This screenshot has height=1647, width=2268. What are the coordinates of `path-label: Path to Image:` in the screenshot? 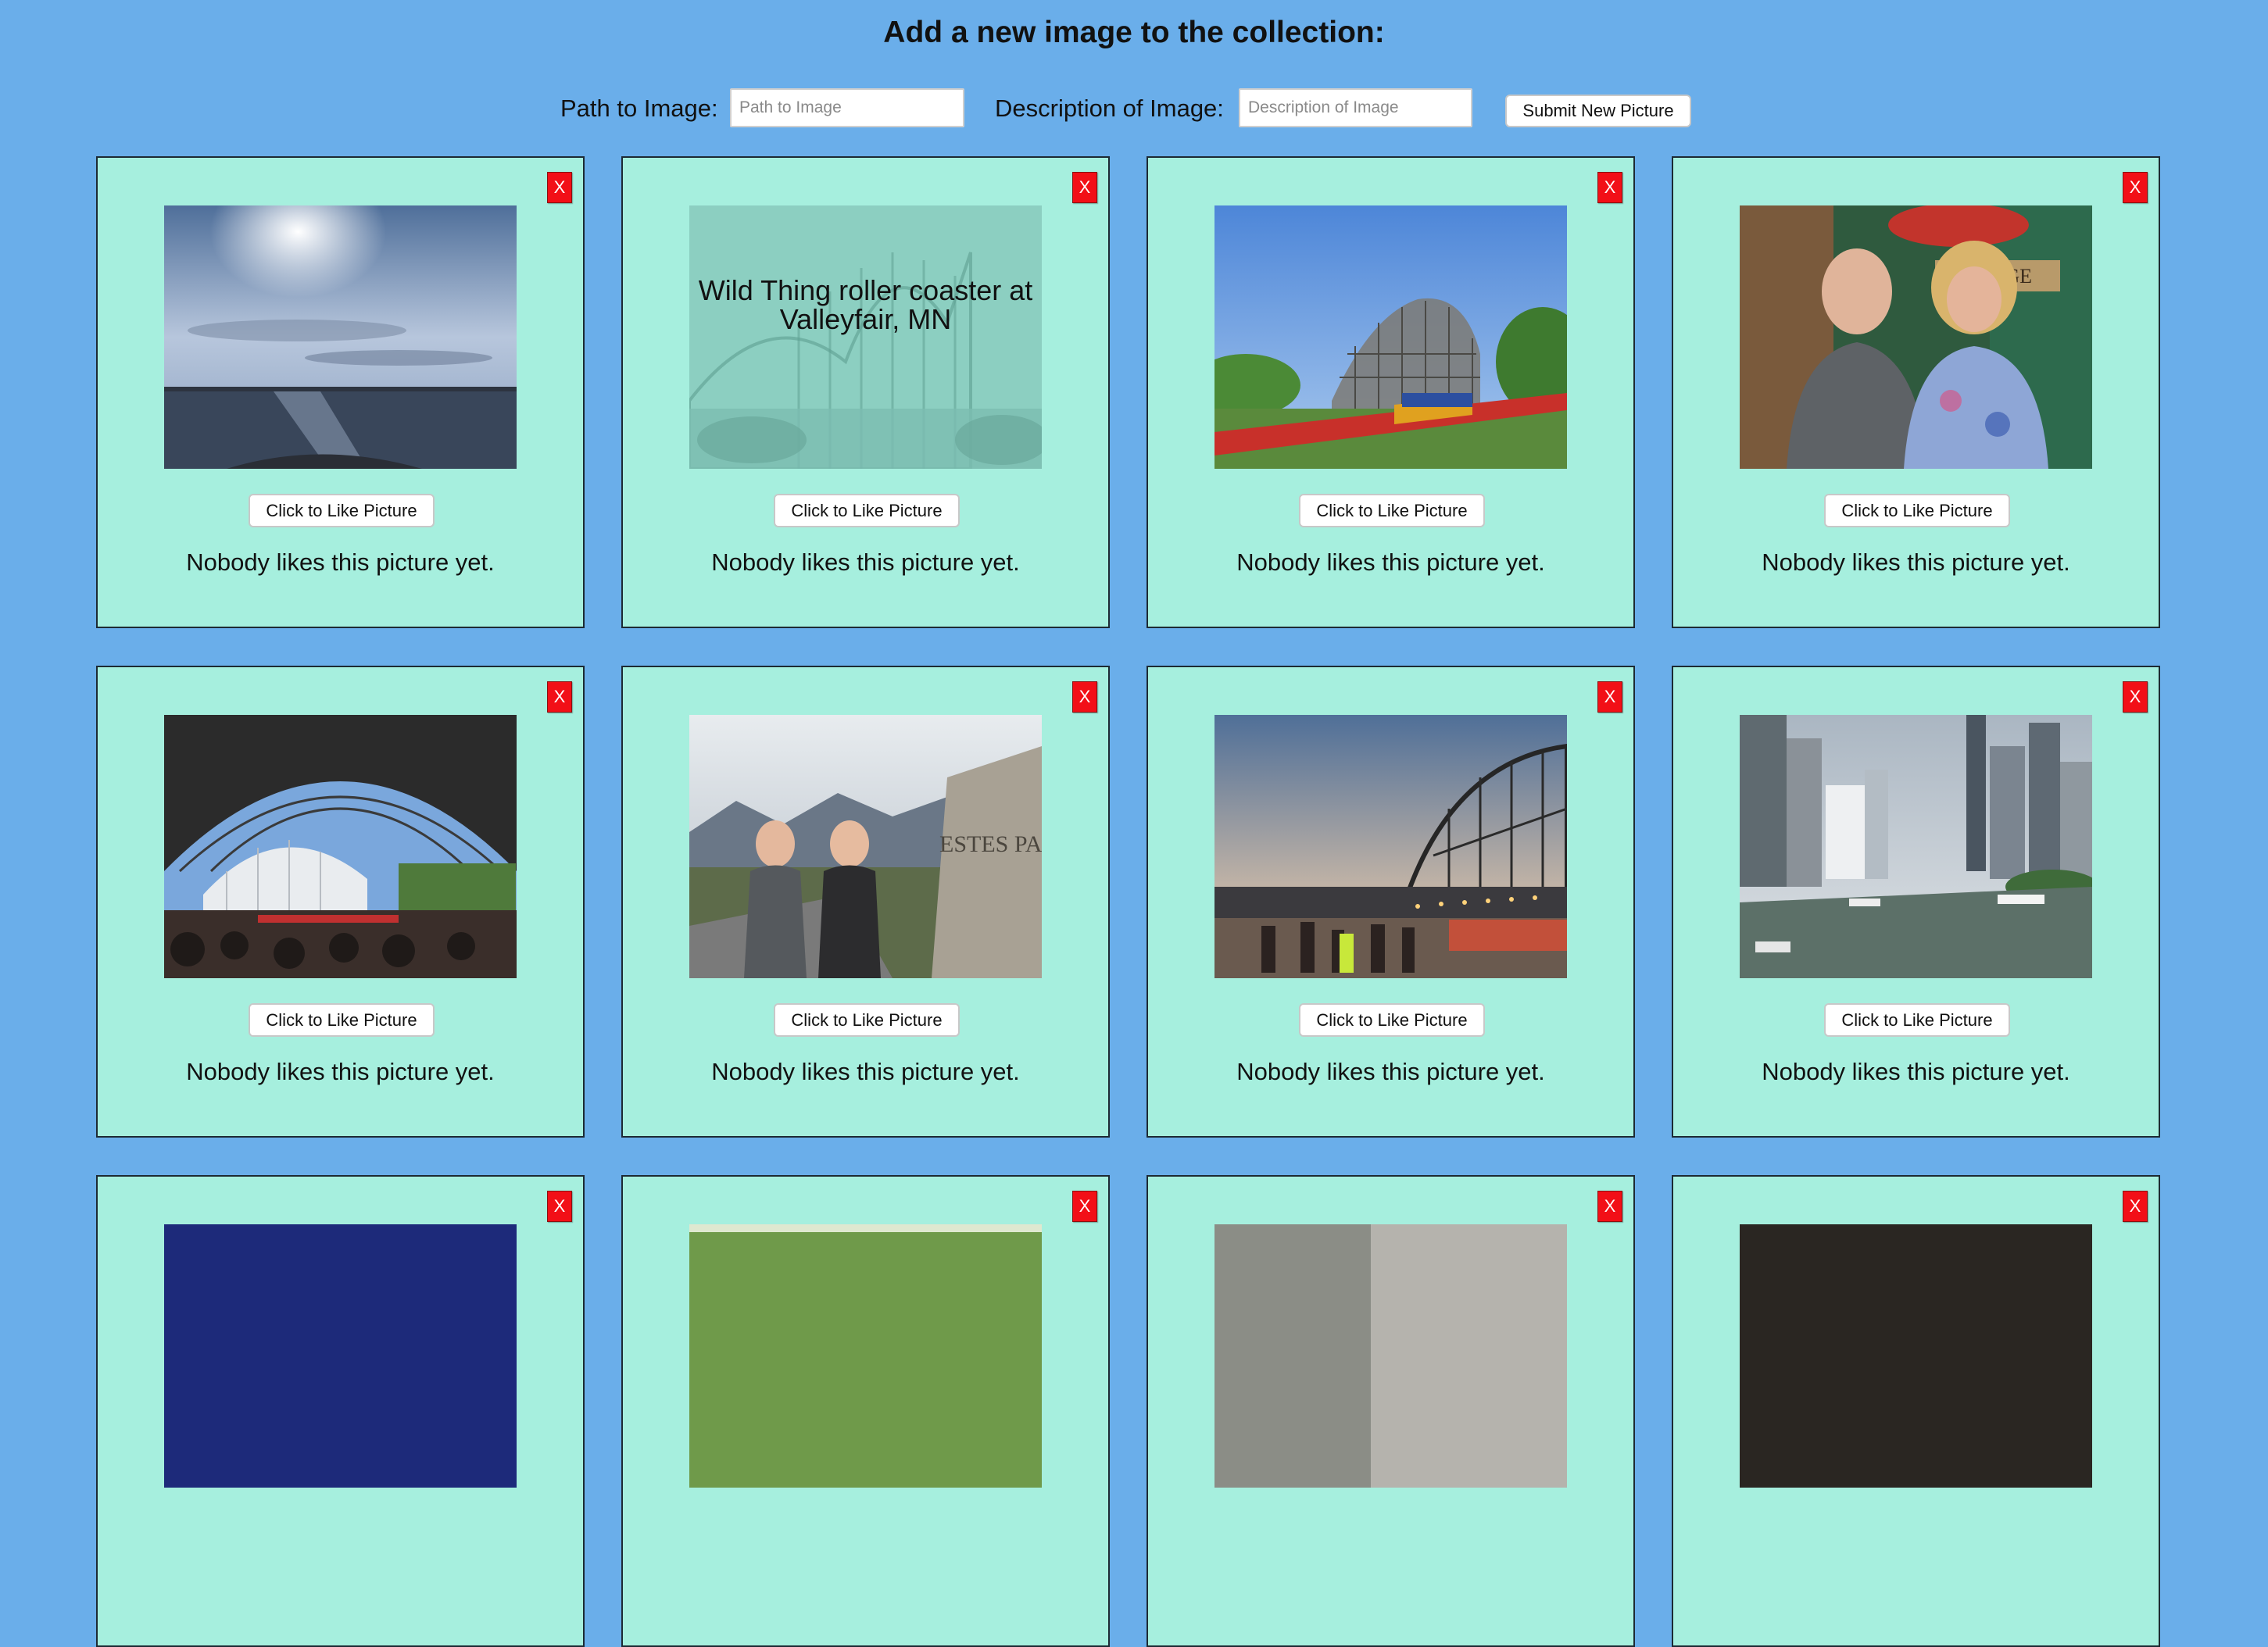 It's located at (639, 108).